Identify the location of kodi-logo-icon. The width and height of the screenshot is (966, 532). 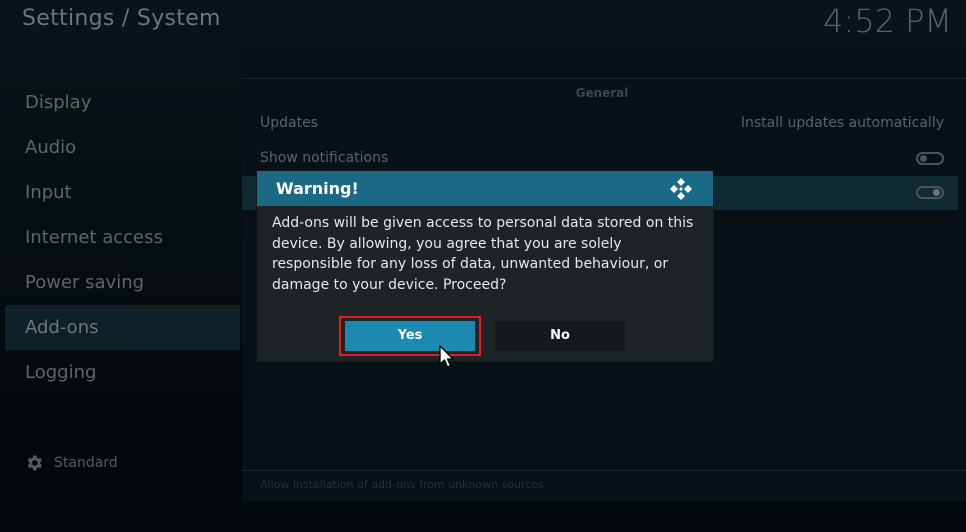
(681, 189).